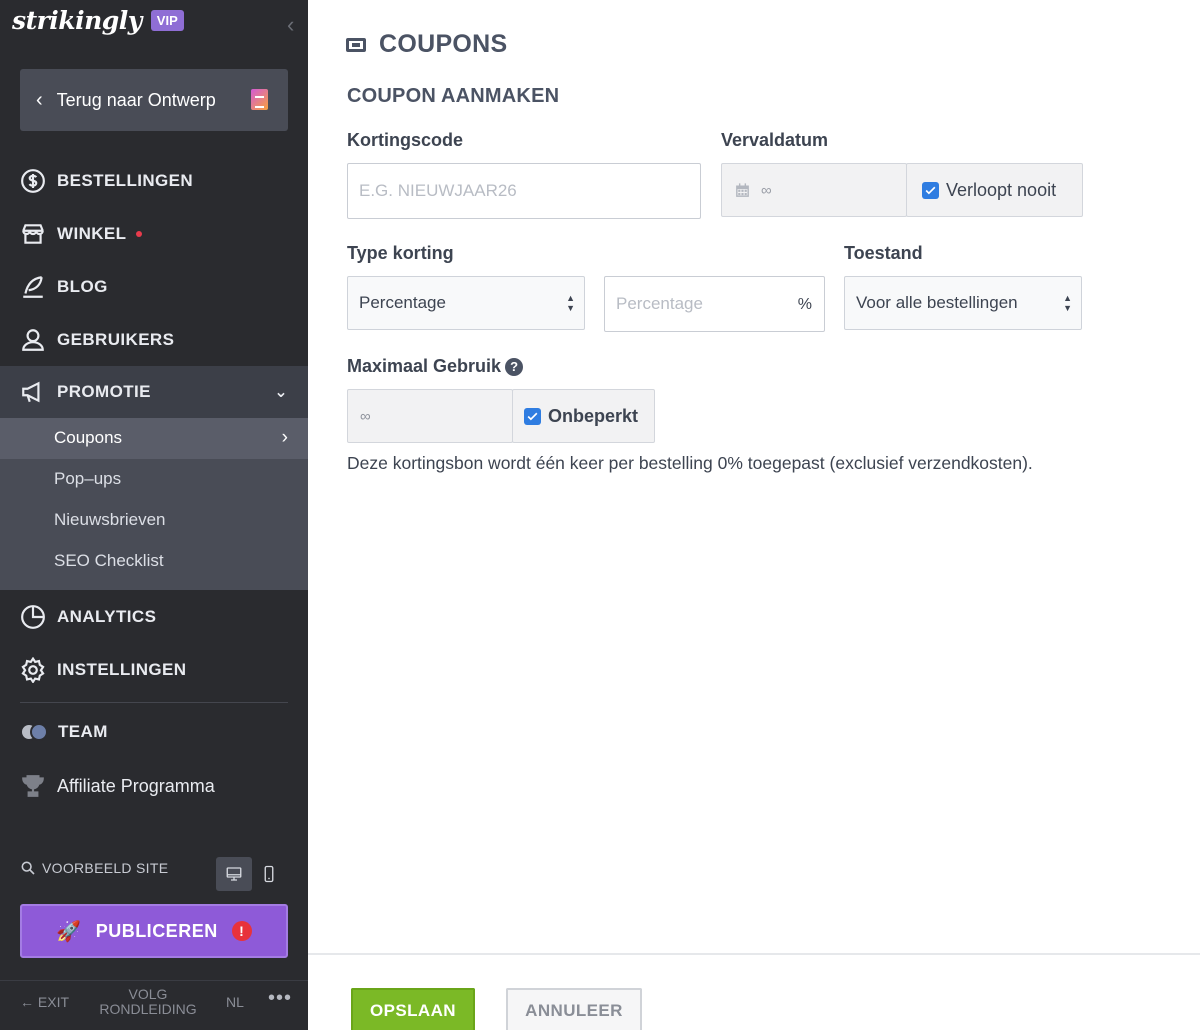 The image size is (1200, 1030). I want to click on discount-code-label: Kortingscode, so click(405, 140).